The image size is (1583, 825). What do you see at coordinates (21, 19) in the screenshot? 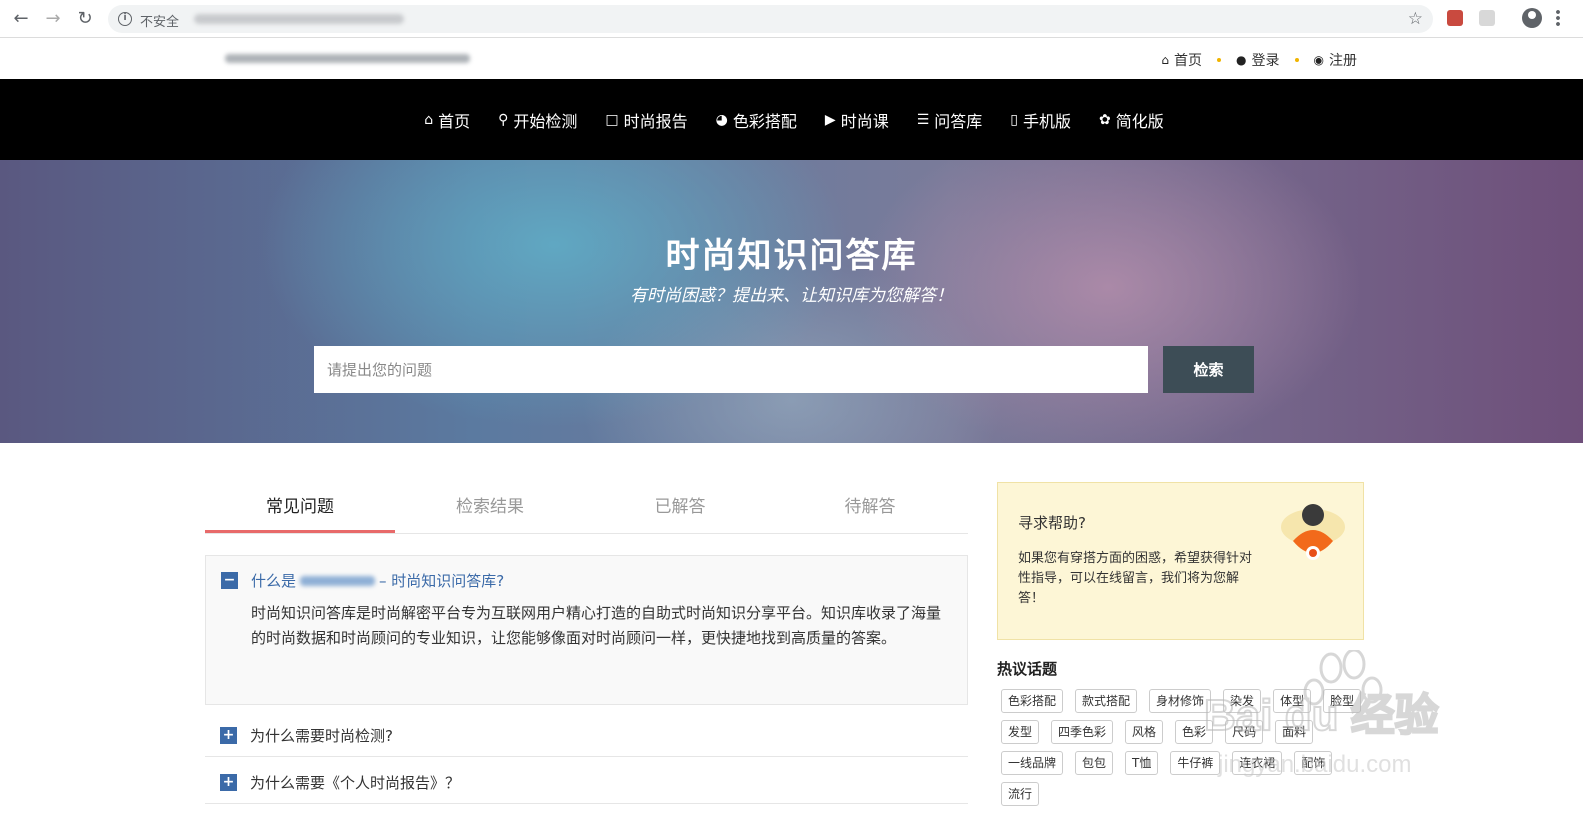
I see `back-arrow-icon: ←` at bounding box center [21, 19].